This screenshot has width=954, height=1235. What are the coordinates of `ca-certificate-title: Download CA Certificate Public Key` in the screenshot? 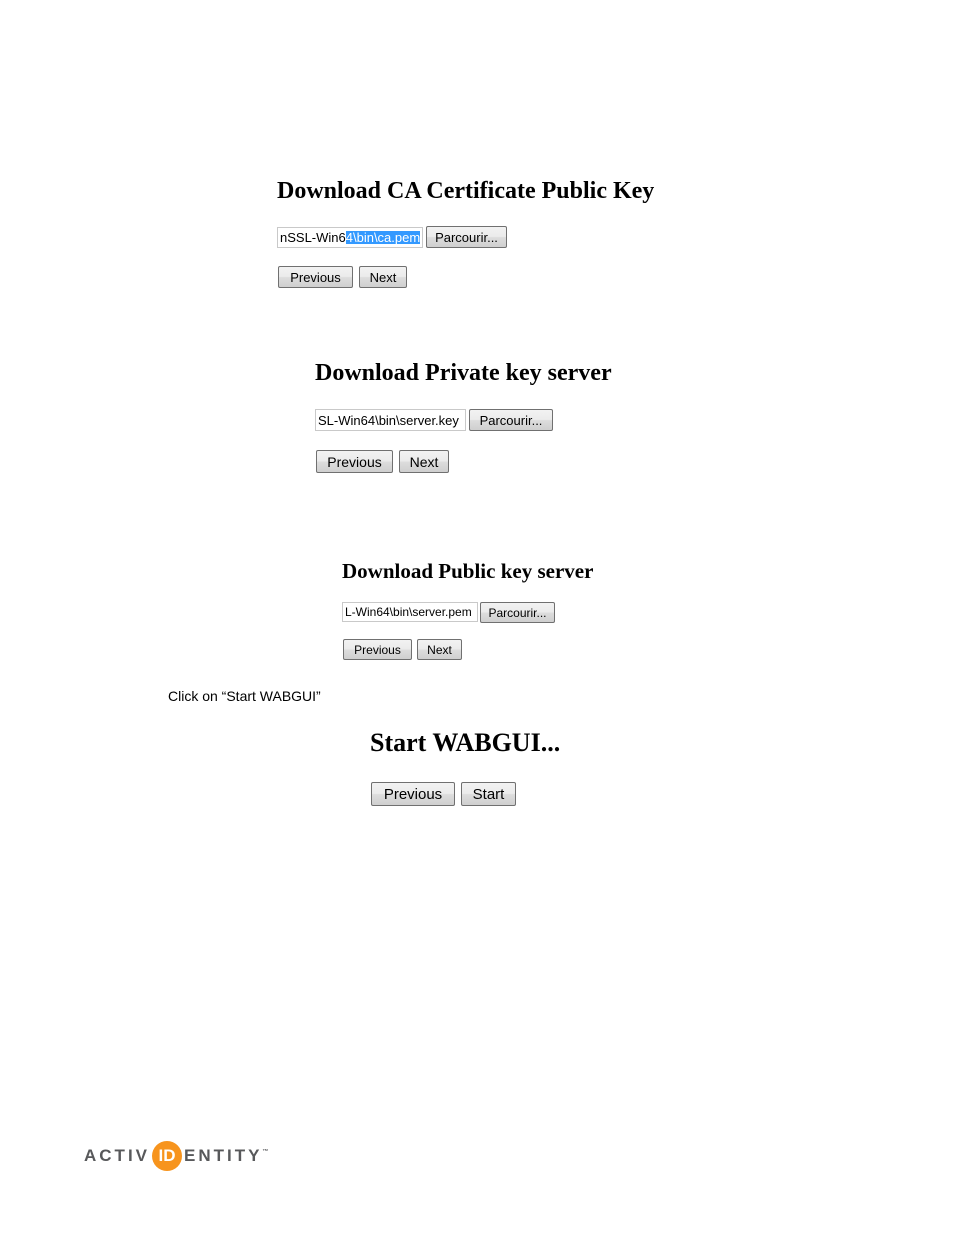 It's located at (466, 191).